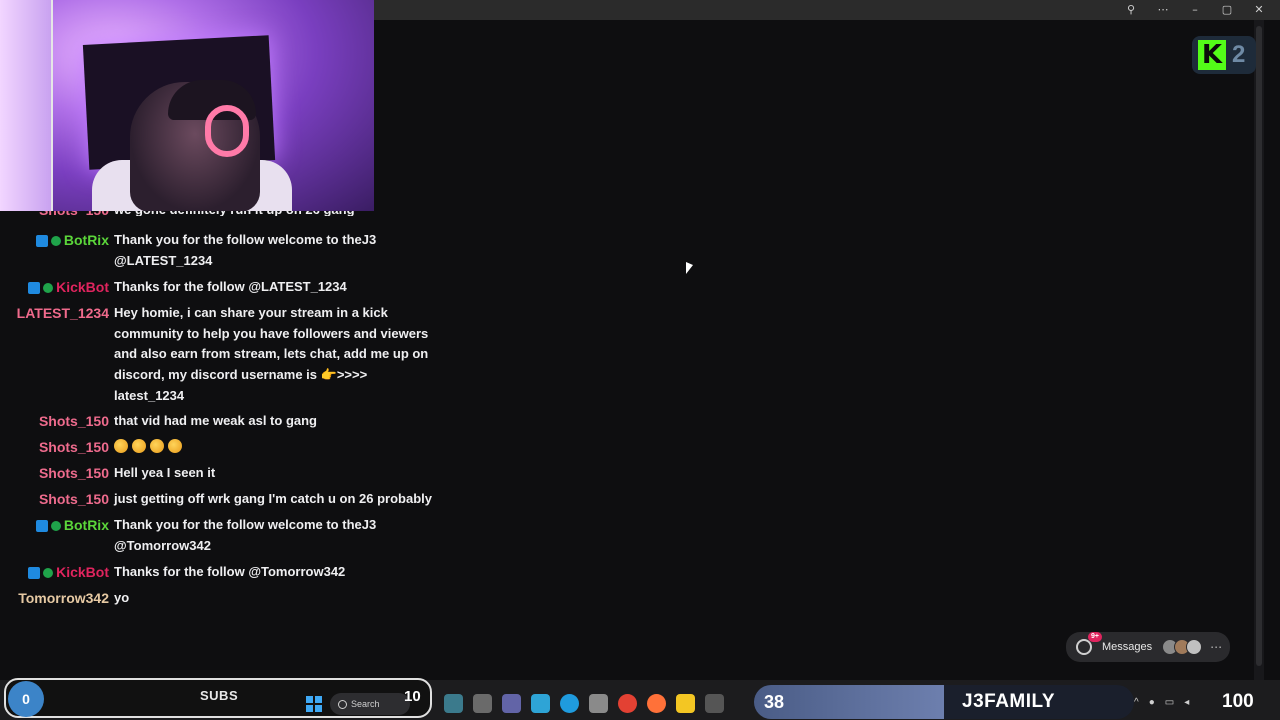 The width and height of the screenshot is (1280, 720). Describe the element at coordinates (1127, 647) in the screenshot. I see `messages-label: Messages` at that location.